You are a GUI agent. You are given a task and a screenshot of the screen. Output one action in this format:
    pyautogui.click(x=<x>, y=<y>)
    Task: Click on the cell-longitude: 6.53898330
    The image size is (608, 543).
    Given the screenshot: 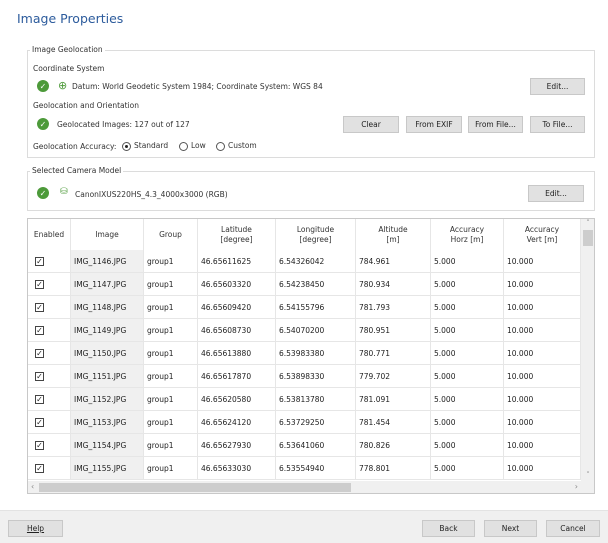 What is the action you would take?
    pyautogui.click(x=316, y=376)
    